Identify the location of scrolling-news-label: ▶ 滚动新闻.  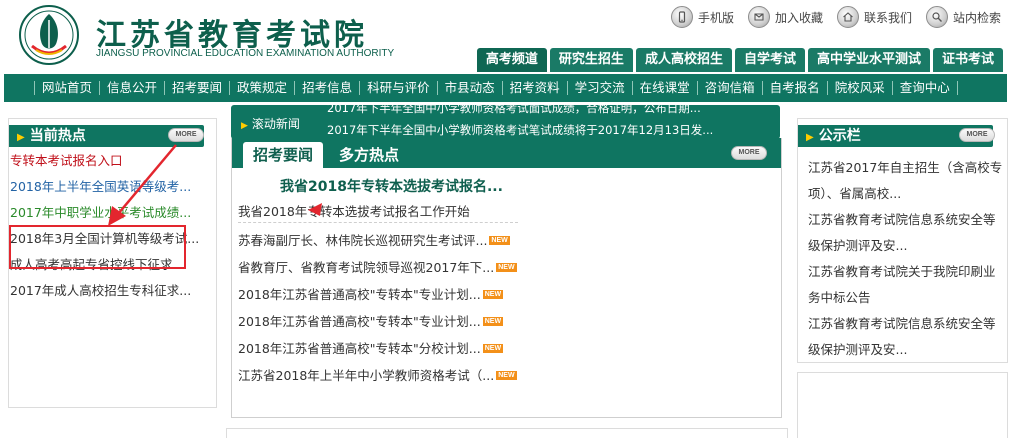
(270, 123).